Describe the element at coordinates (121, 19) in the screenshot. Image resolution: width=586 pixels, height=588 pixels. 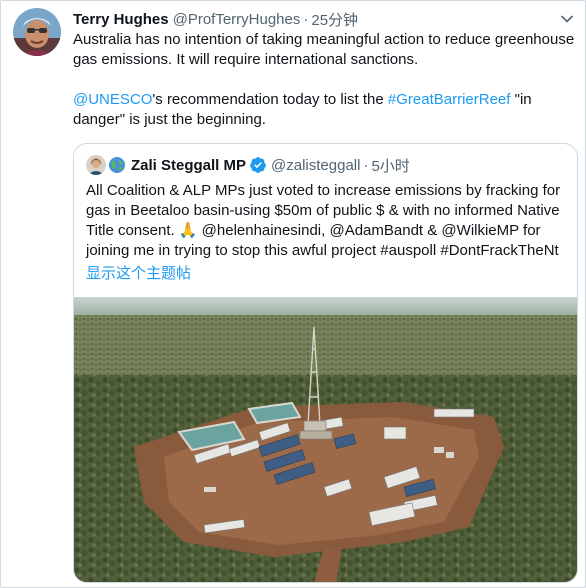
I see `author-name: Terry Hughes` at that location.